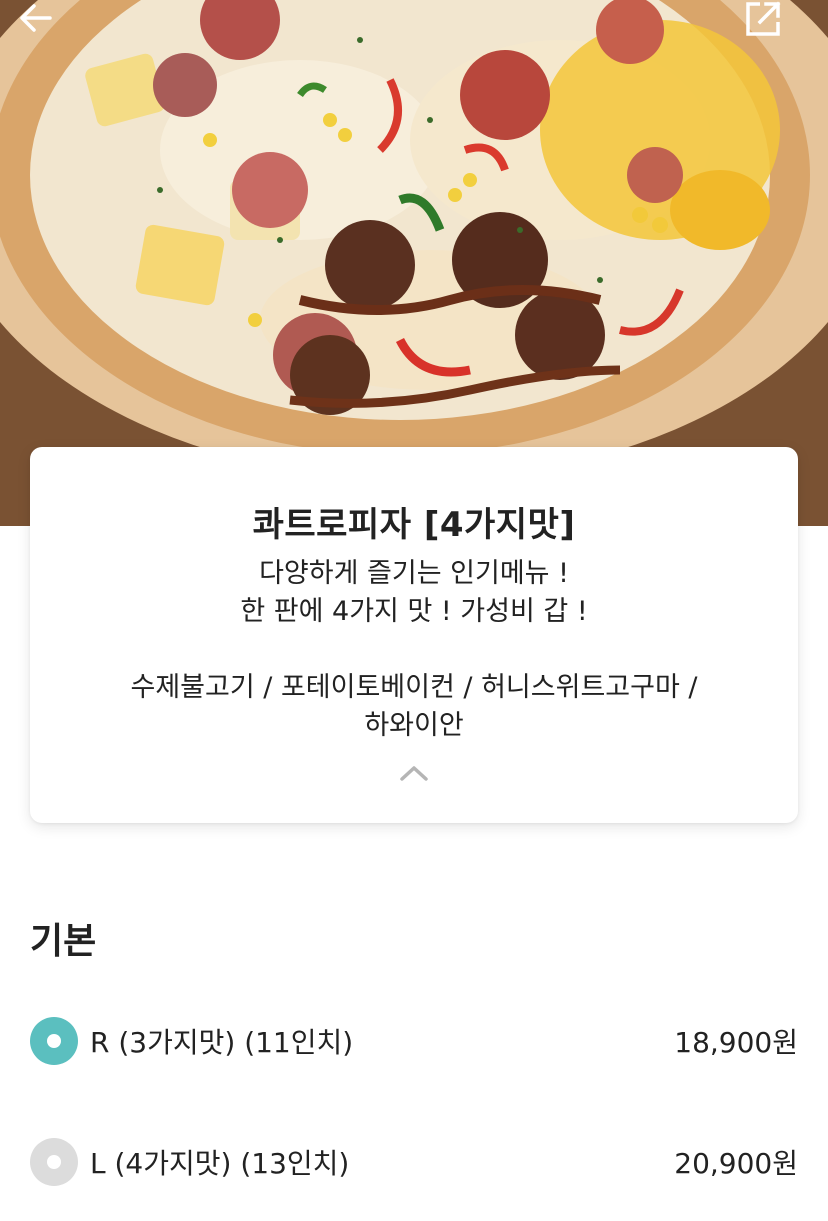 Image resolution: width=828 pixels, height=1221 pixels. I want to click on chevron-up-icon, so click(414, 773).